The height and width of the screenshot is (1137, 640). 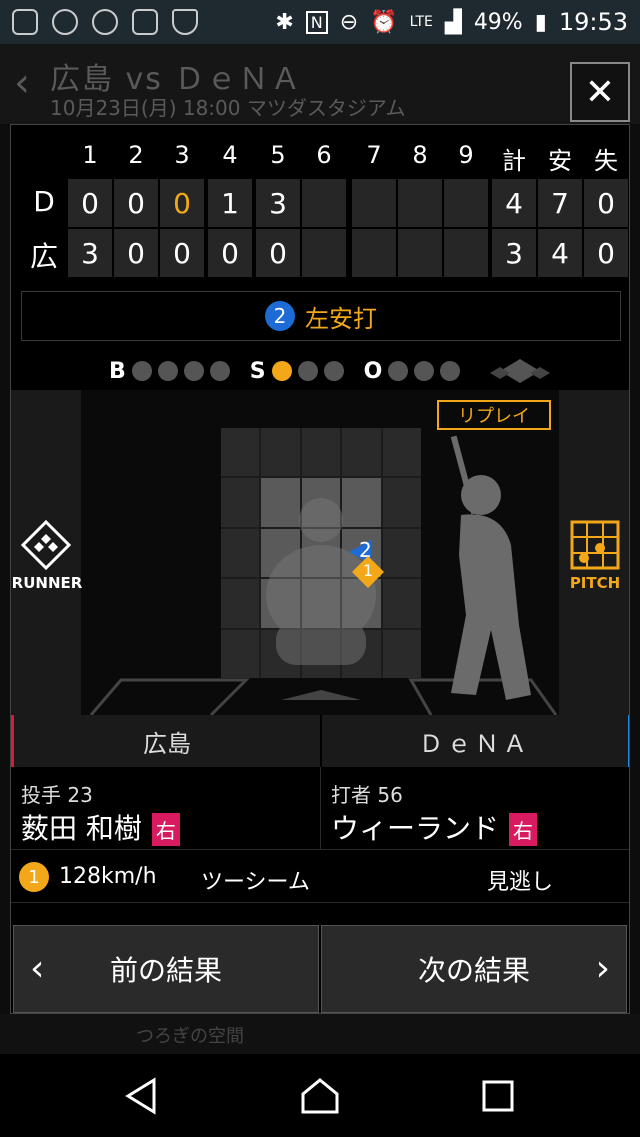 I want to click on scoreboard-column-header: 6, so click(x=324, y=155).